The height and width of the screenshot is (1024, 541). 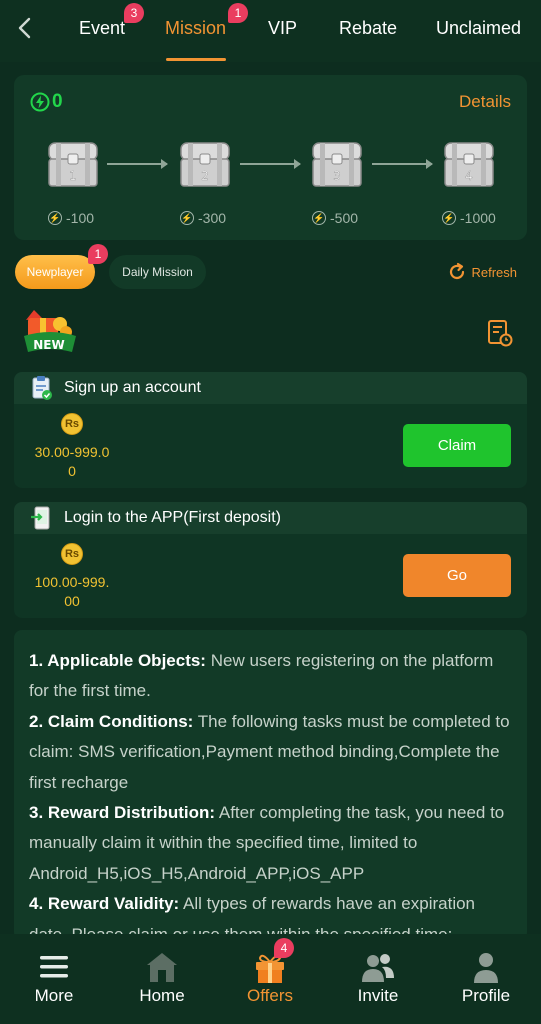 What do you see at coordinates (284, 948) in the screenshot?
I see `offers-badge: 4` at bounding box center [284, 948].